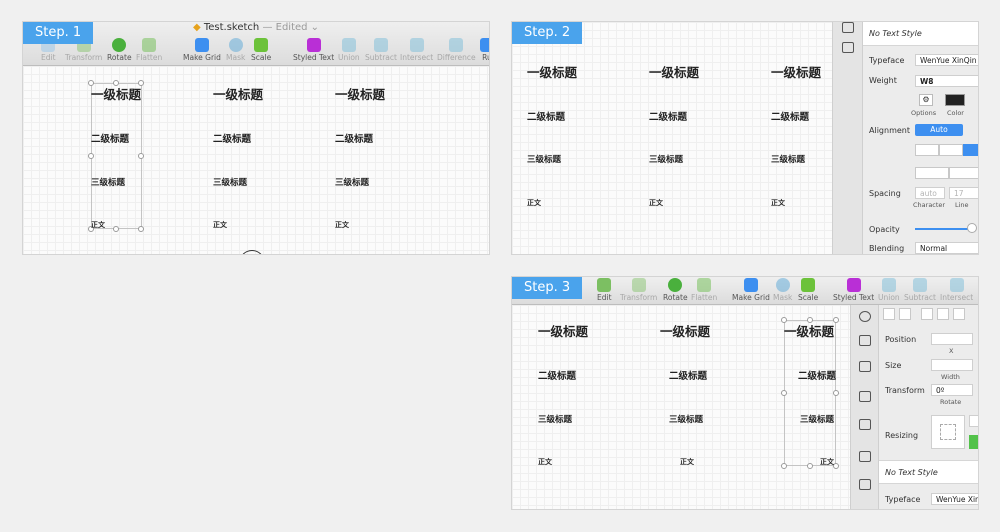 This screenshot has height=532, width=1000. What do you see at coordinates (973, 421) in the screenshot?
I see `resizing-toggle` at bounding box center [973, 421].